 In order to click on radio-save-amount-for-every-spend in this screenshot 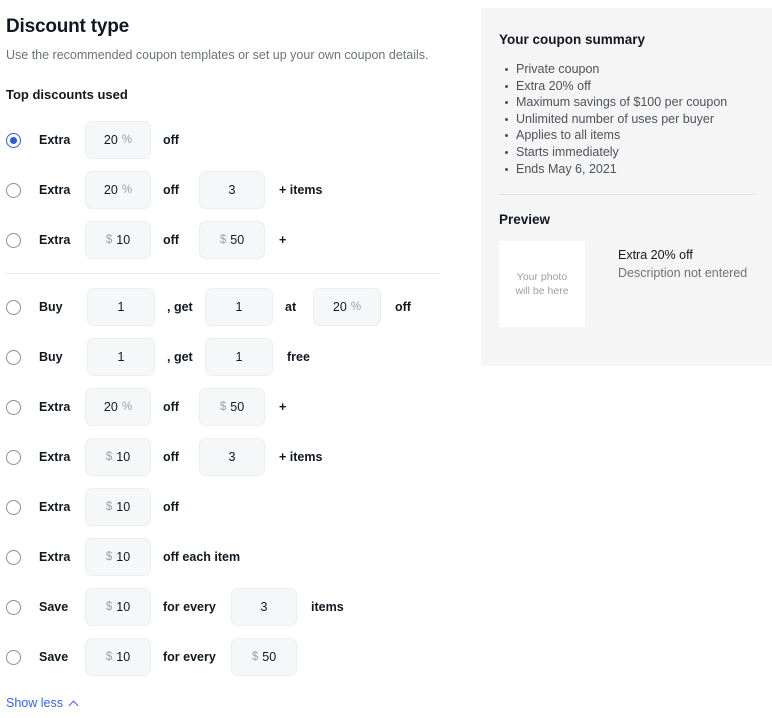, I will do `click(13, 657)`.